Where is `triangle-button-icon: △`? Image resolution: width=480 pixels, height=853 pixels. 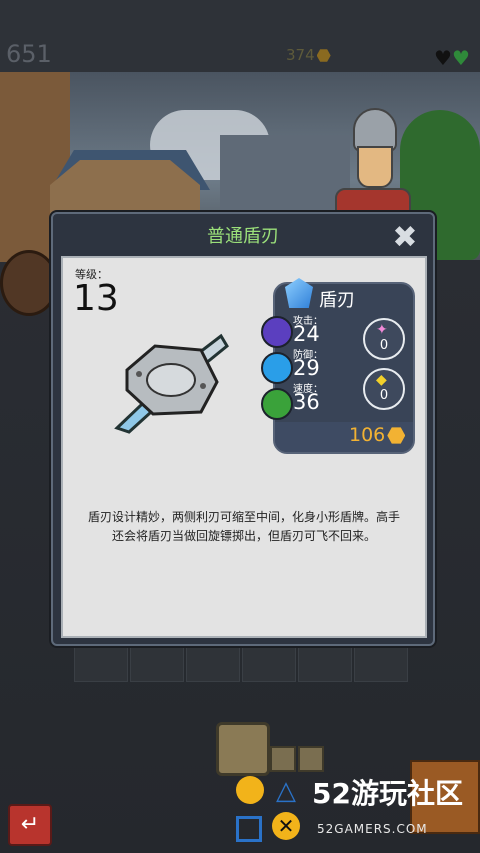
triangle-button-icon: △ is located at coordinates (286, 791).